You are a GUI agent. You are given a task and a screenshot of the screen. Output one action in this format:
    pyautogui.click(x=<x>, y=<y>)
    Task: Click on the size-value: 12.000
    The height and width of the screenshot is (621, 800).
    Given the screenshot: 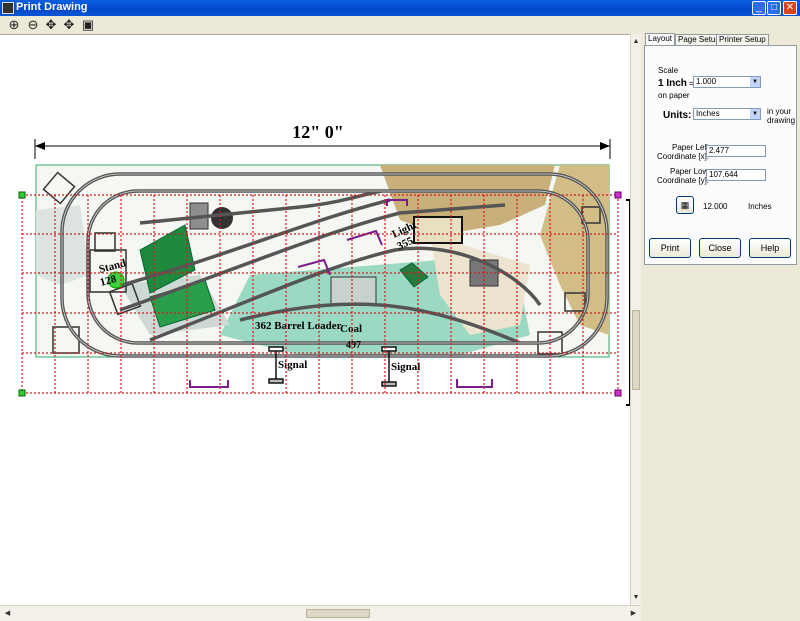 What is the action you would take?
    pyautogui.click(x=715, y=206)
    